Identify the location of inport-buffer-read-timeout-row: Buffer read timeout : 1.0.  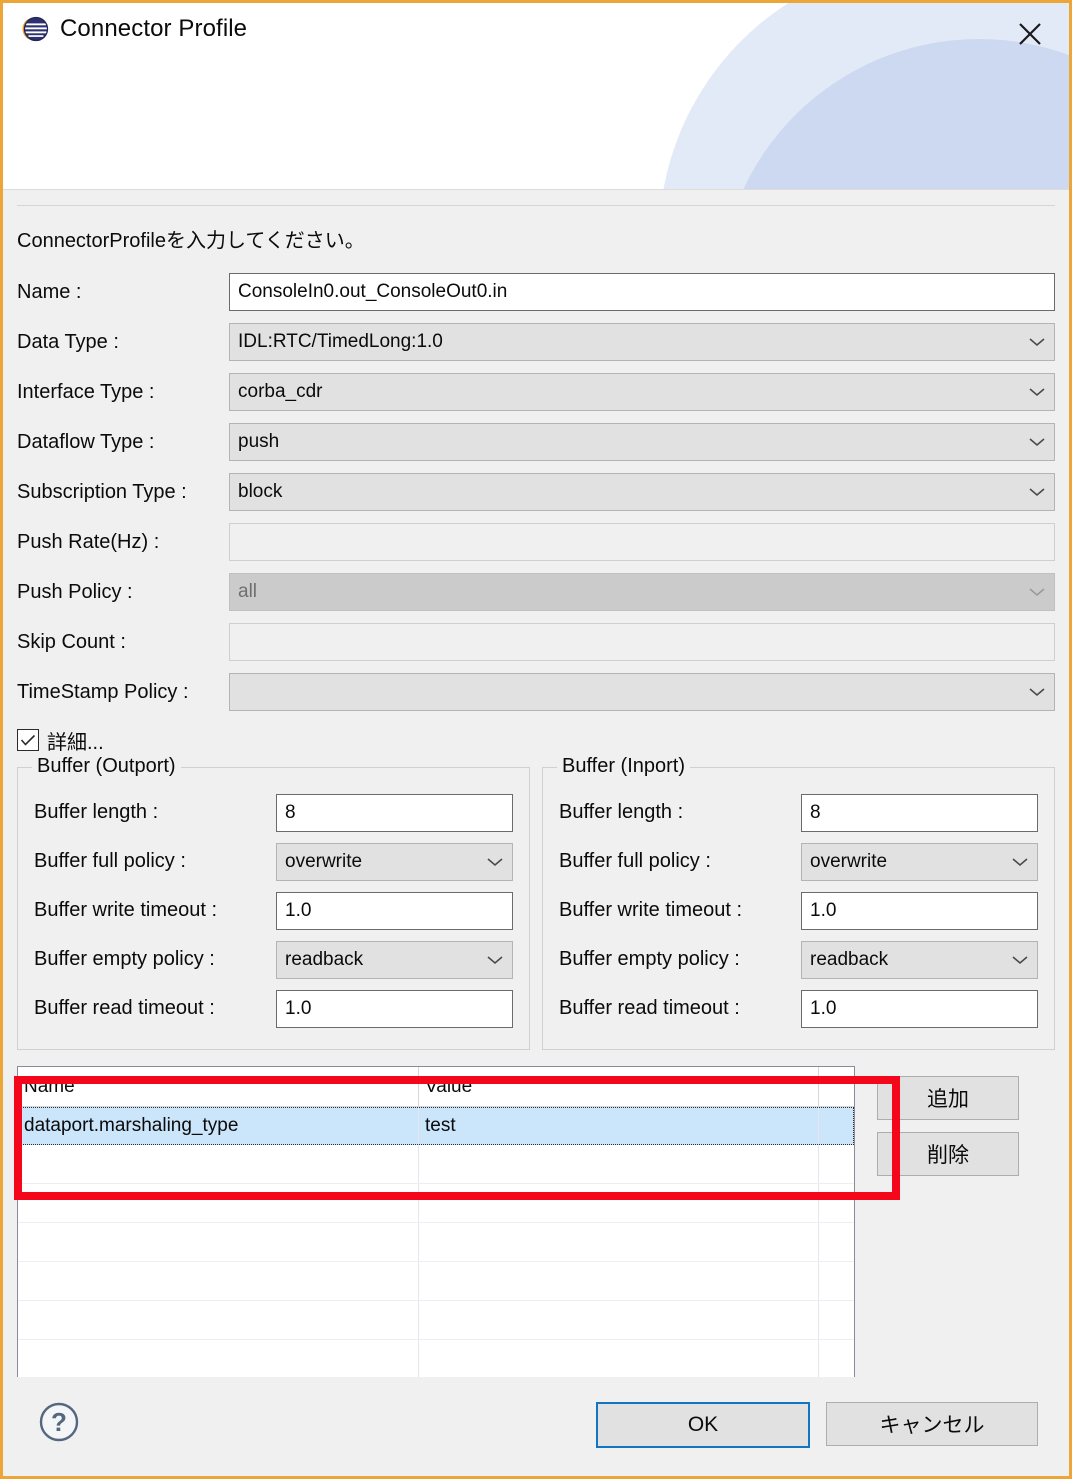
(798, 1008).